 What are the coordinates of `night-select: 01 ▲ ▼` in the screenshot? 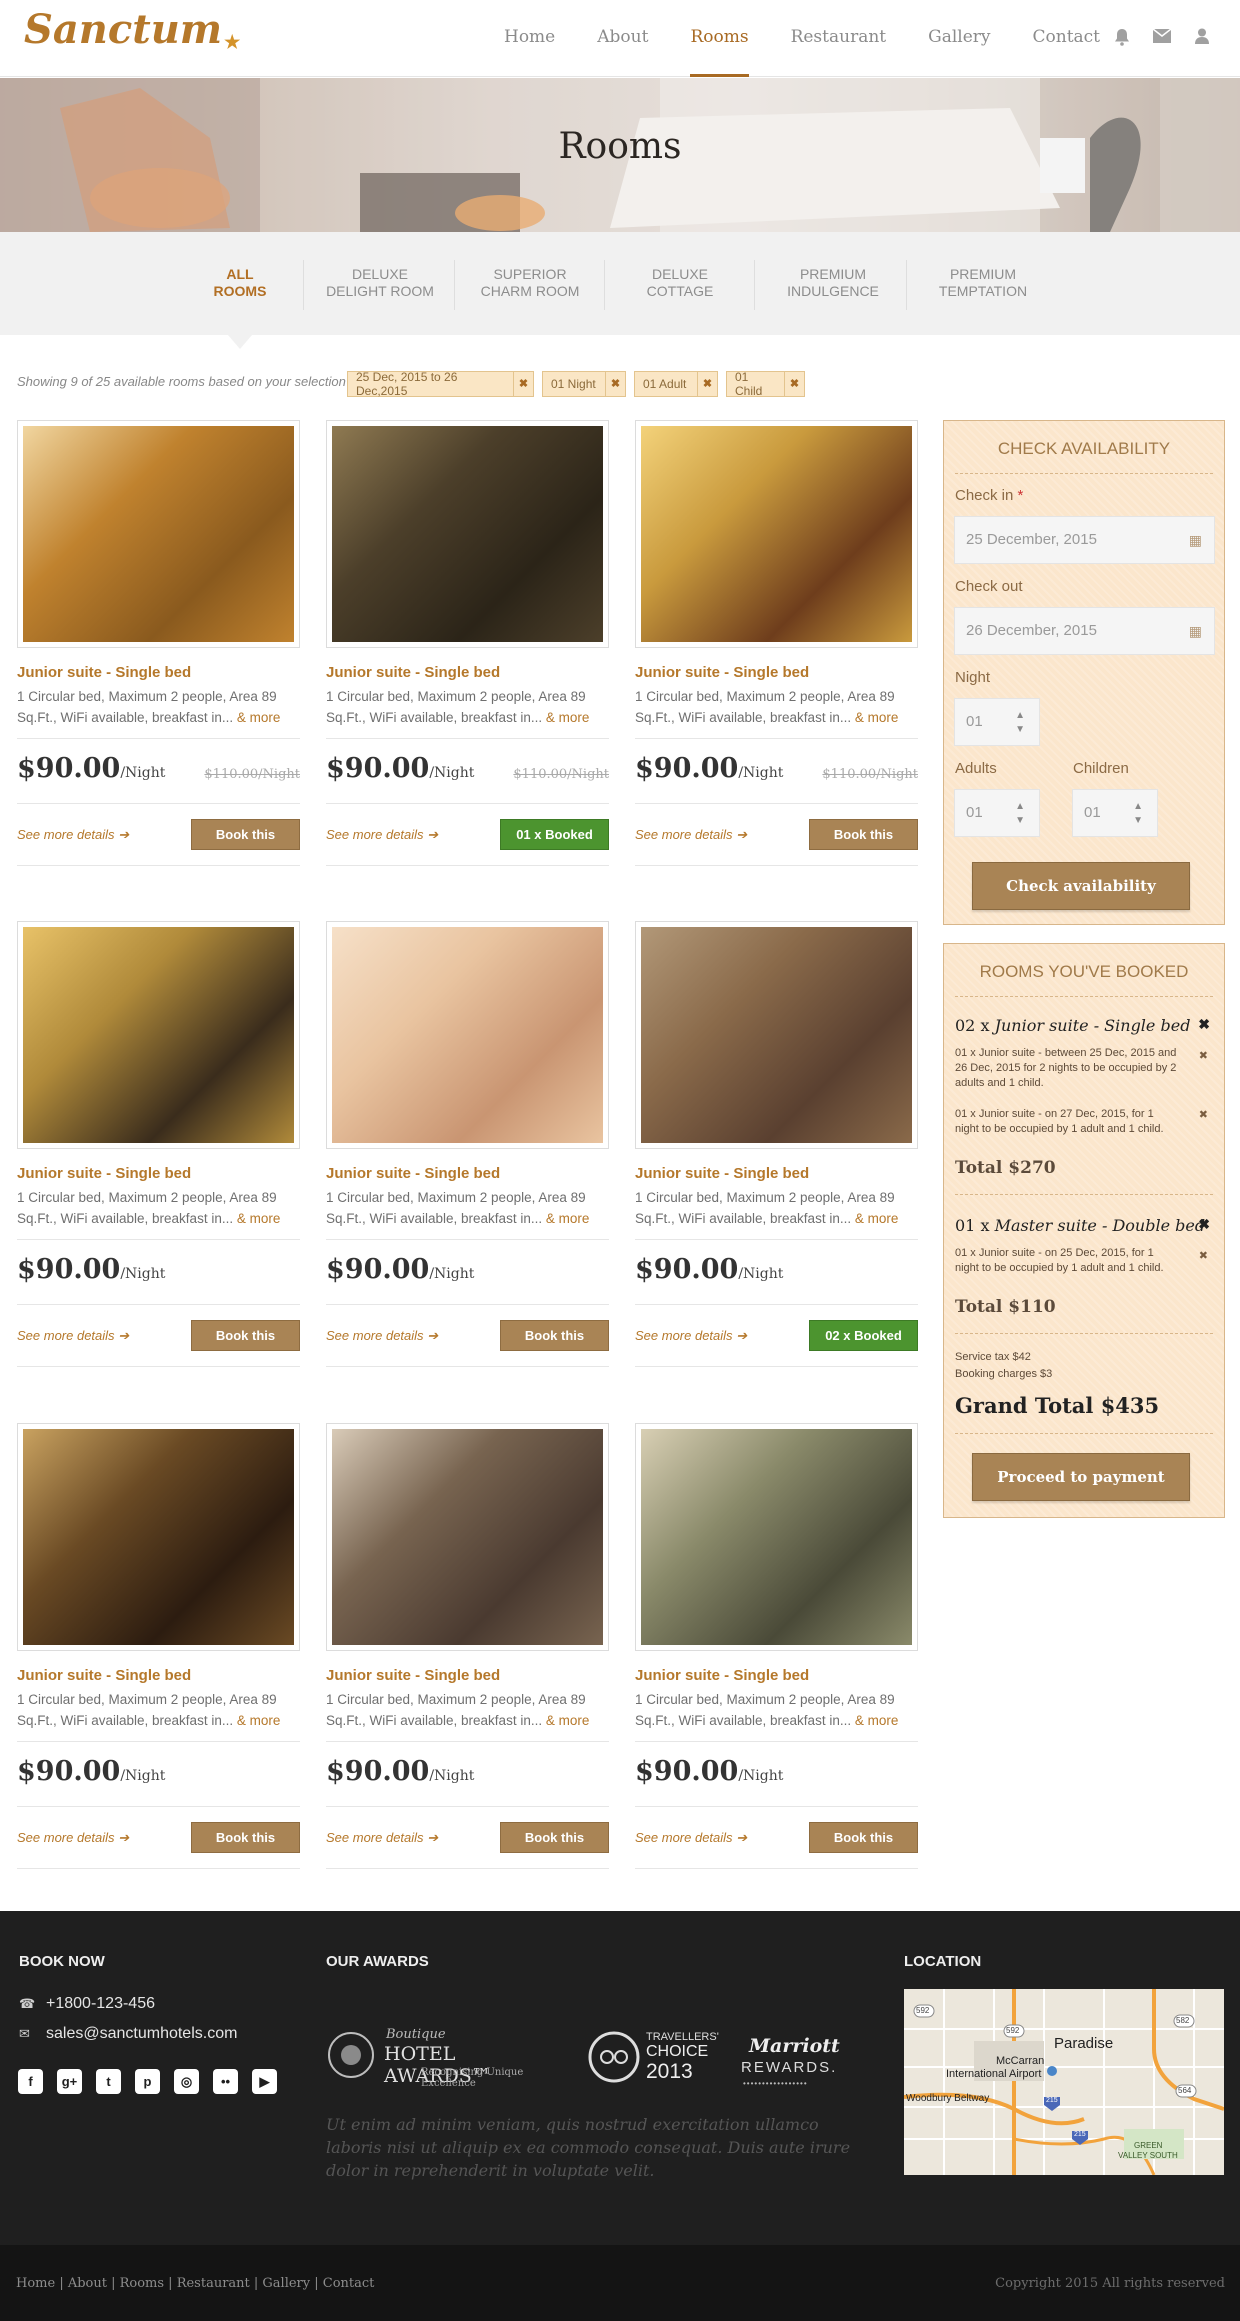 It's located at (997, 722).